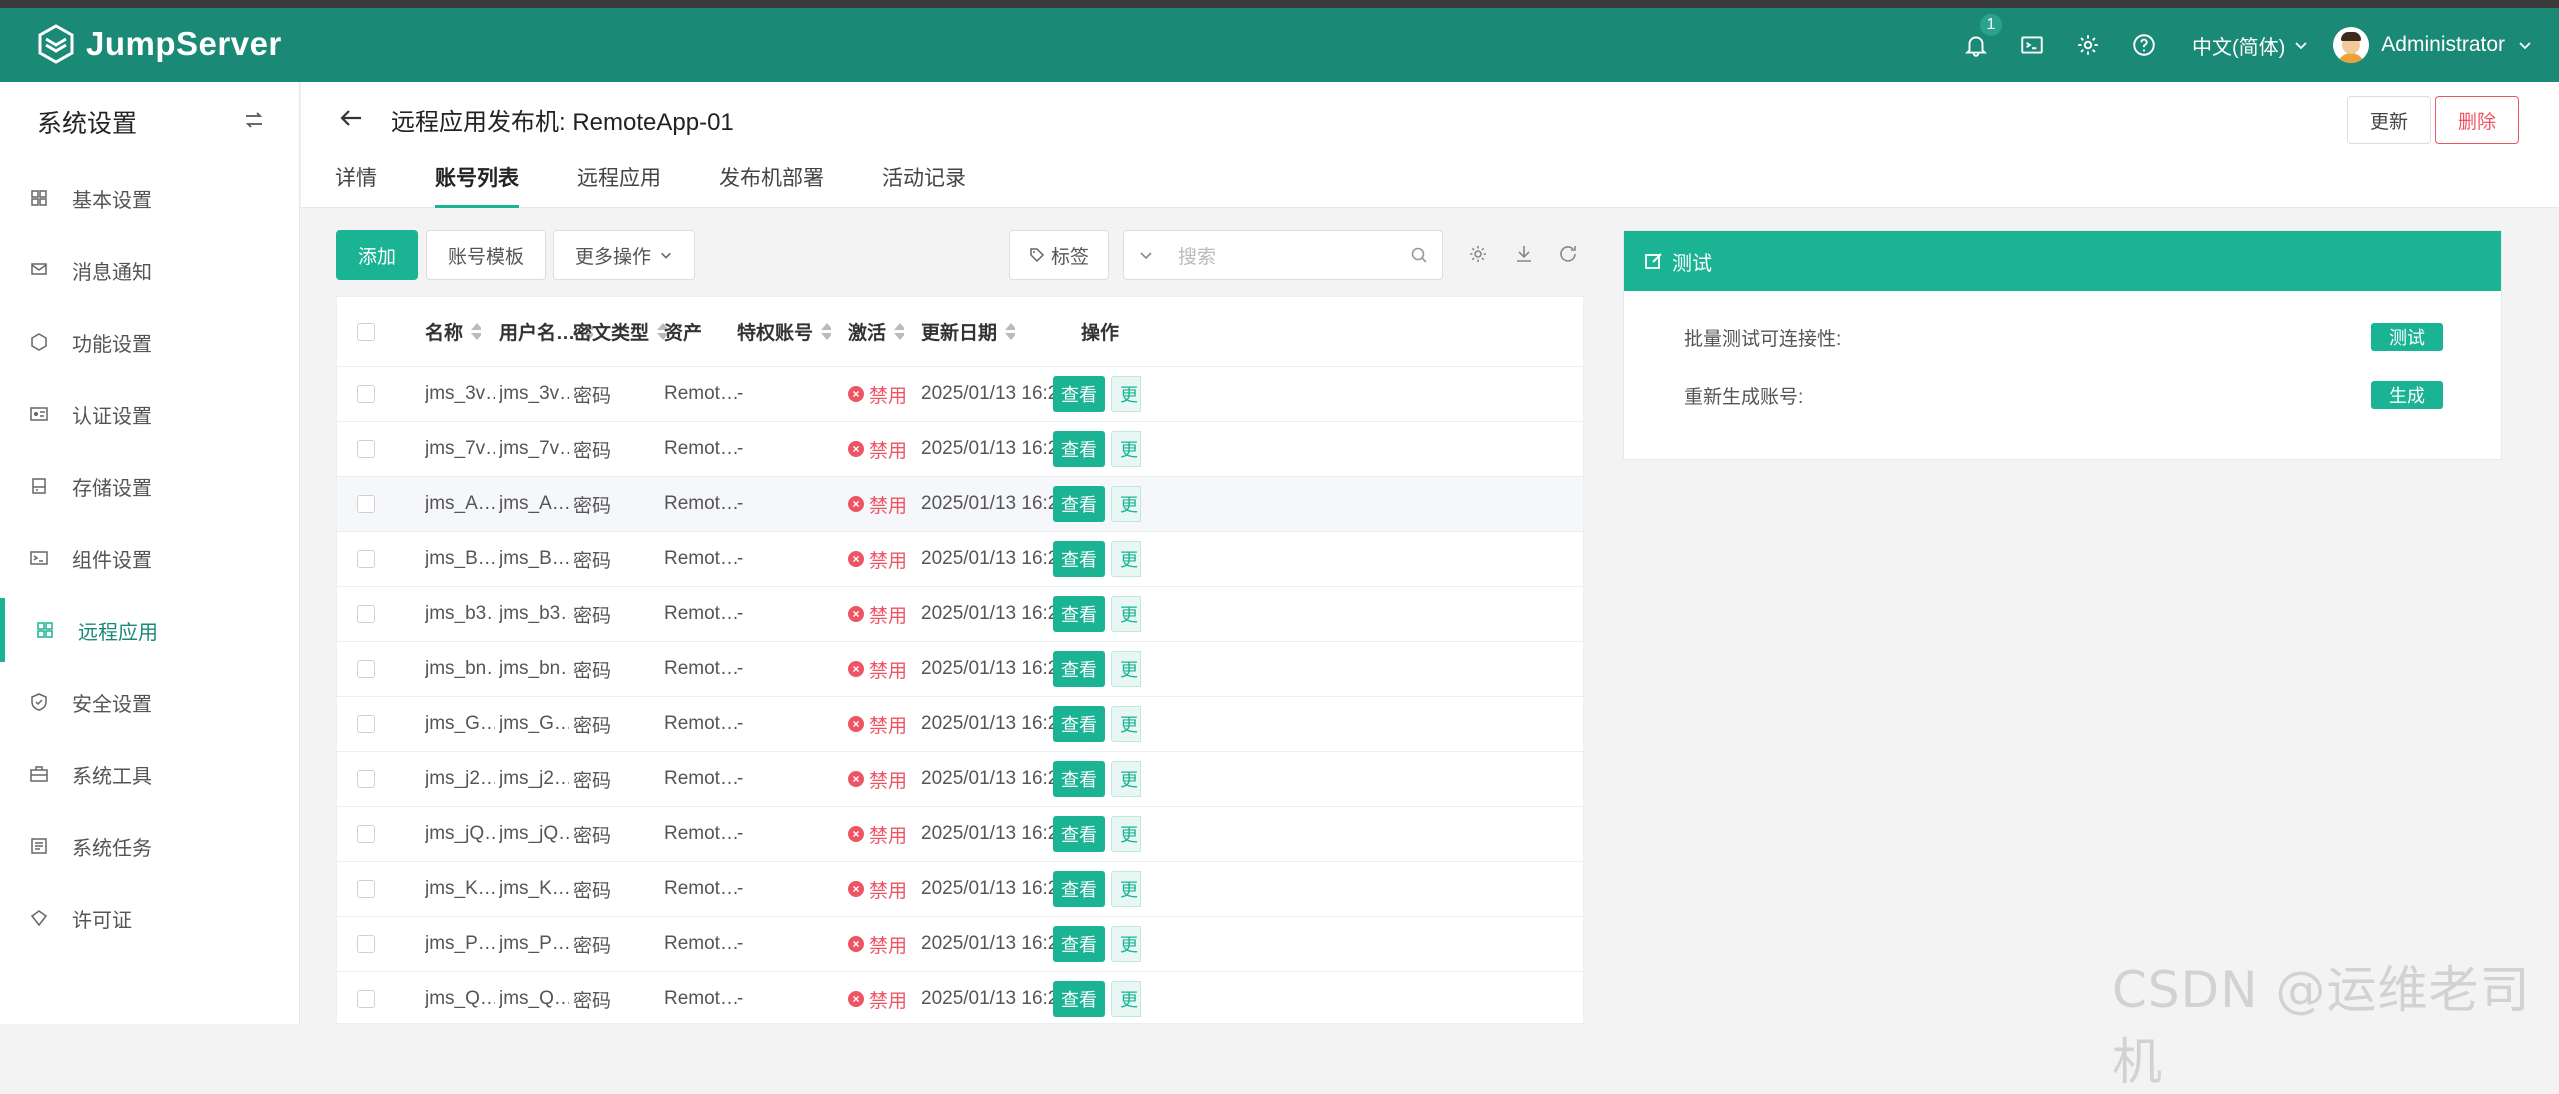 The width and height of the screenshot is (2559, 1094). What do you see at coordinates (149, 414) in the screenshot?
I see `sidebar-item-3: 认证设置` at bounding box center [149, 414].